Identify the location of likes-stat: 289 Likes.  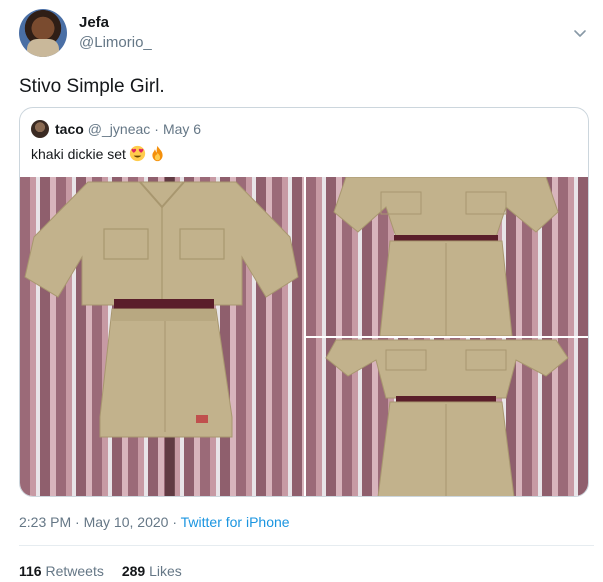
(152, 571).